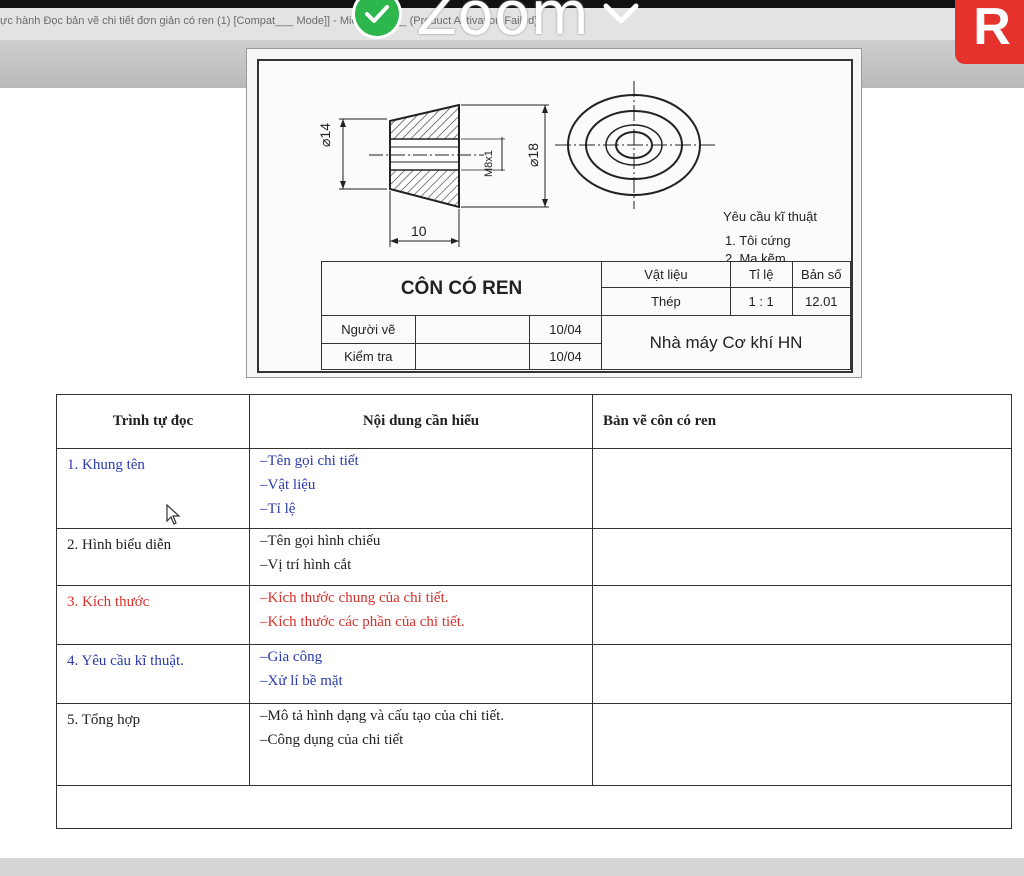 Image resolution: width=1024 pixels, height=876 pixels. What do you see at coordinates (153, 557) in the screenshot?
I see `step-cell: 2. Hình biểu diễn` at bounding box center [153, 557].